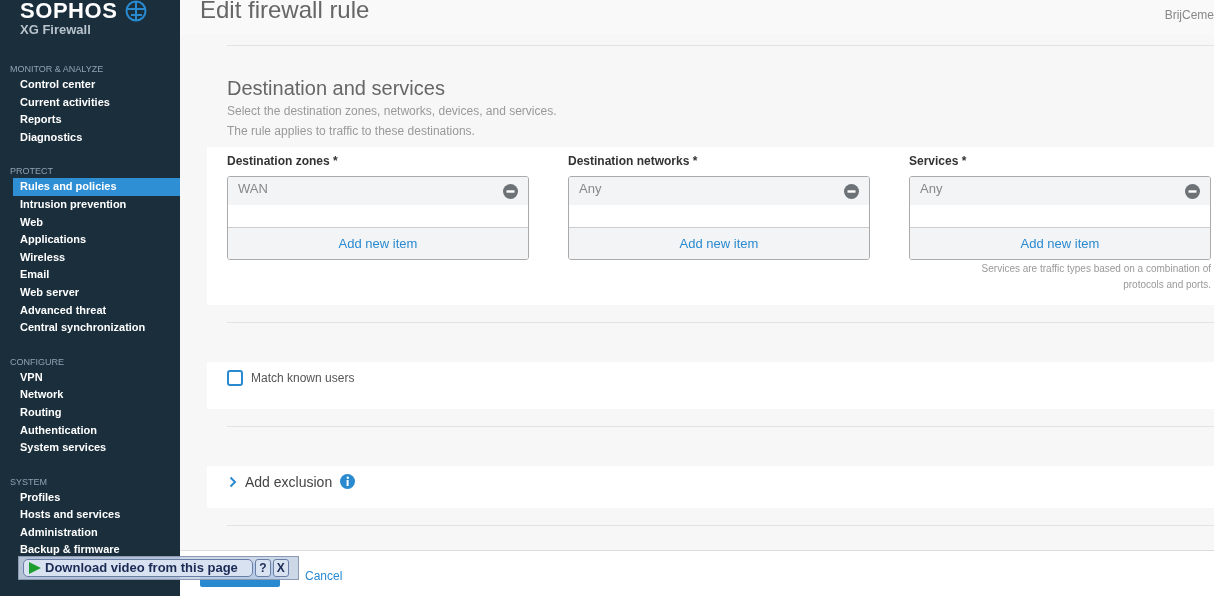 This screenshot has width=1214, height=596. I want to click on sidebar-item: Email, so click(96, 275).